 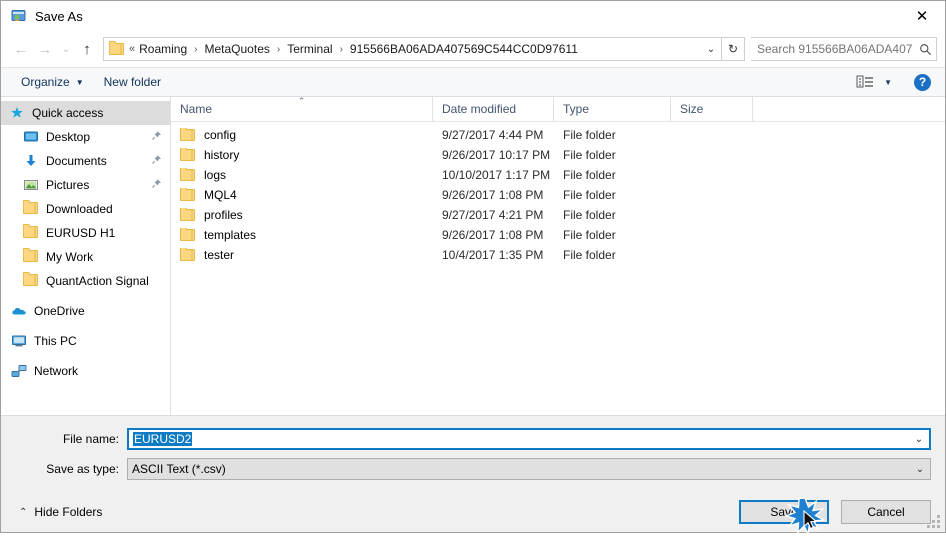 I want to click on file-name-value: EURUSD2, so click(x=519, y=439).